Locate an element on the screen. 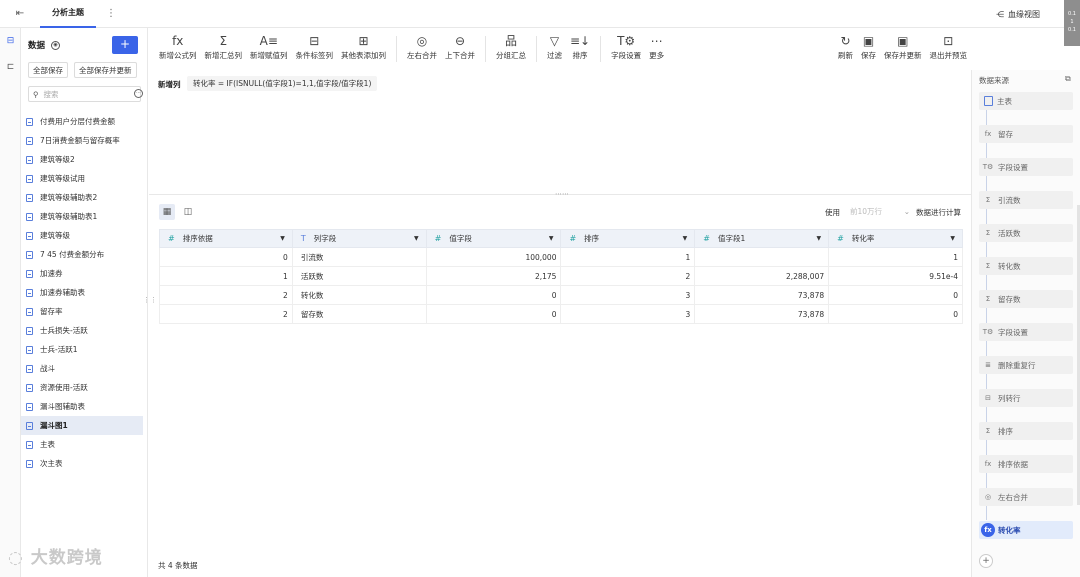 The image size is (1080, 577). layout-view-icon: ◫ is located at coordinates (188, 212).